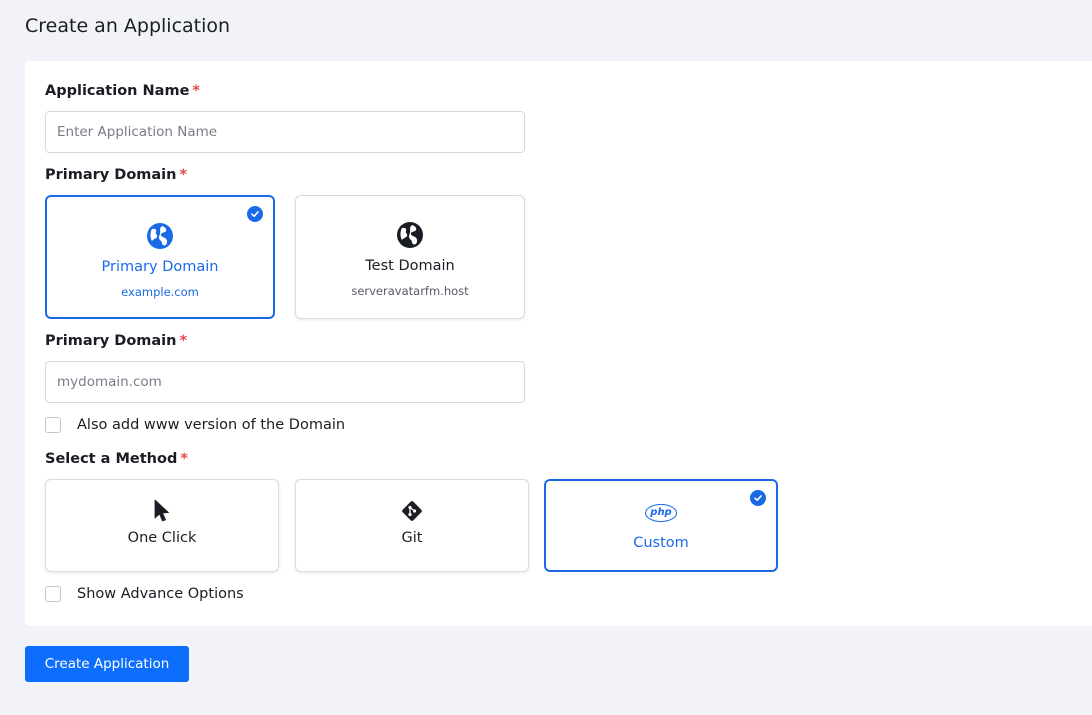  Describe the element at coordinates (162, 538) in the screenshot. I see `option-title: One Click` at that location.